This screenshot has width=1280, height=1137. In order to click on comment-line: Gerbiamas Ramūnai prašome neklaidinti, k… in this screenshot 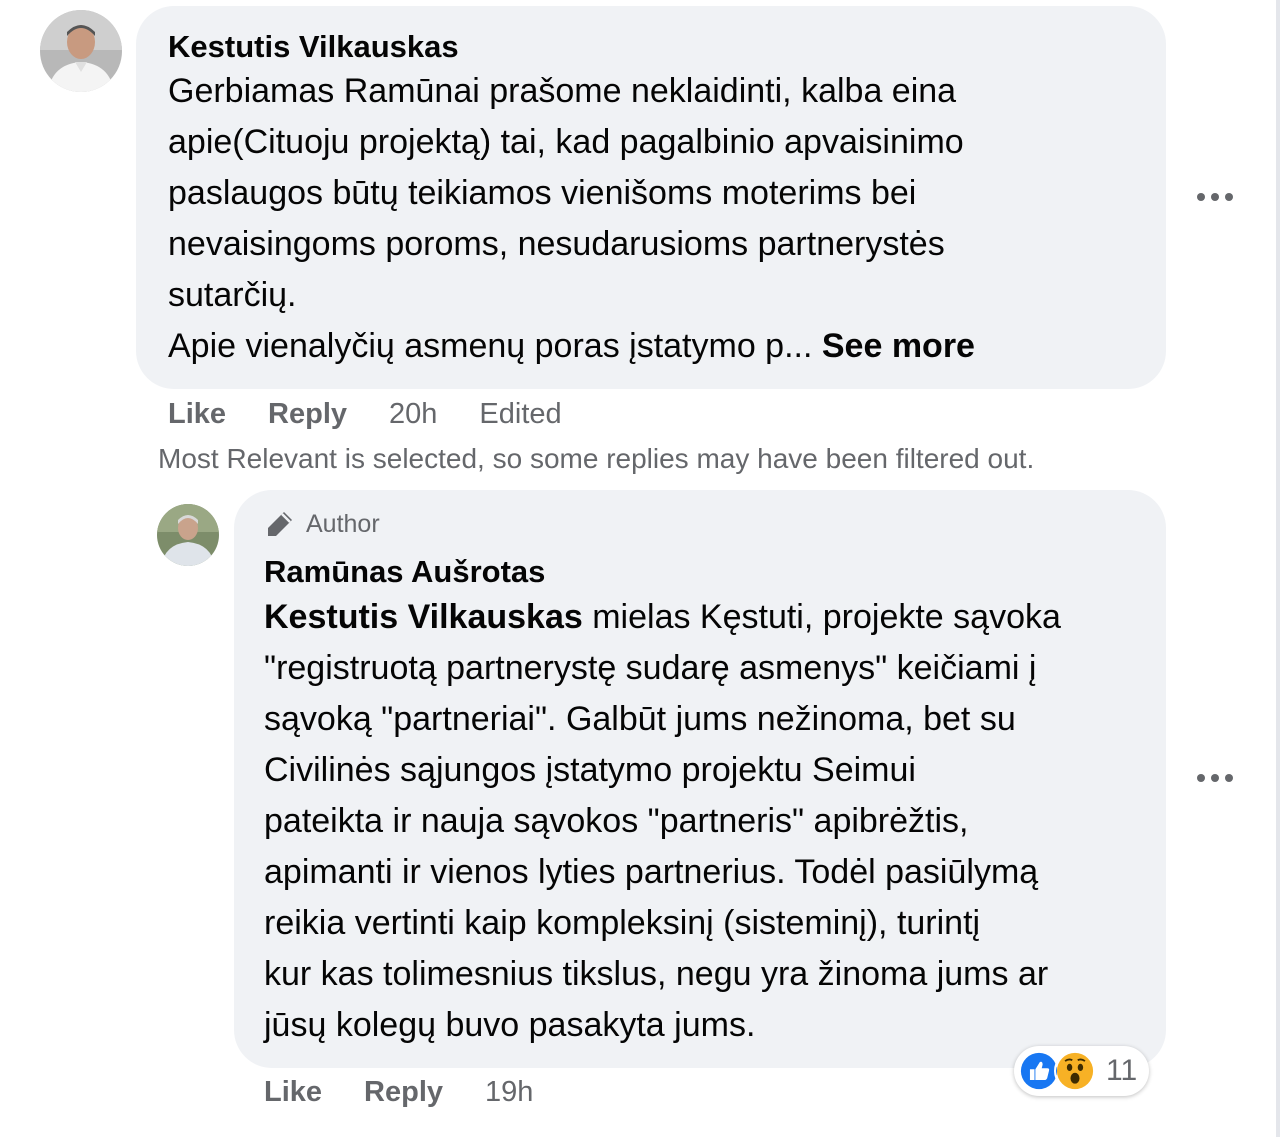, I will do `click(562, 91)`.